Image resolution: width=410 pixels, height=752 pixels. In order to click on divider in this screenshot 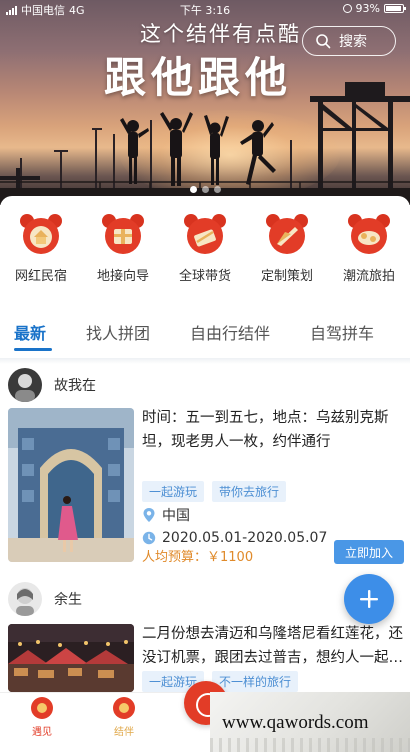, I will do `click(205, 361)`.